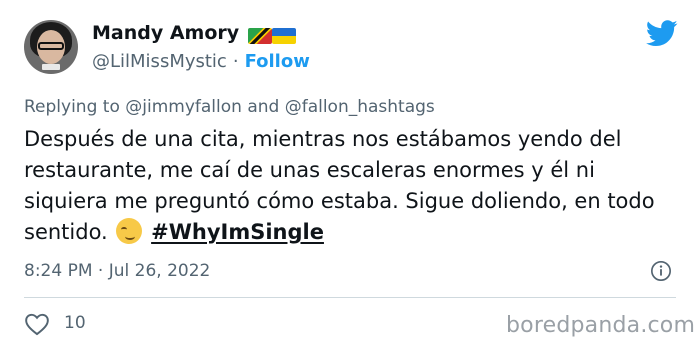 The image size is (700, 349). I want to click on reply-prefix: Replying to, so click(72, 107).